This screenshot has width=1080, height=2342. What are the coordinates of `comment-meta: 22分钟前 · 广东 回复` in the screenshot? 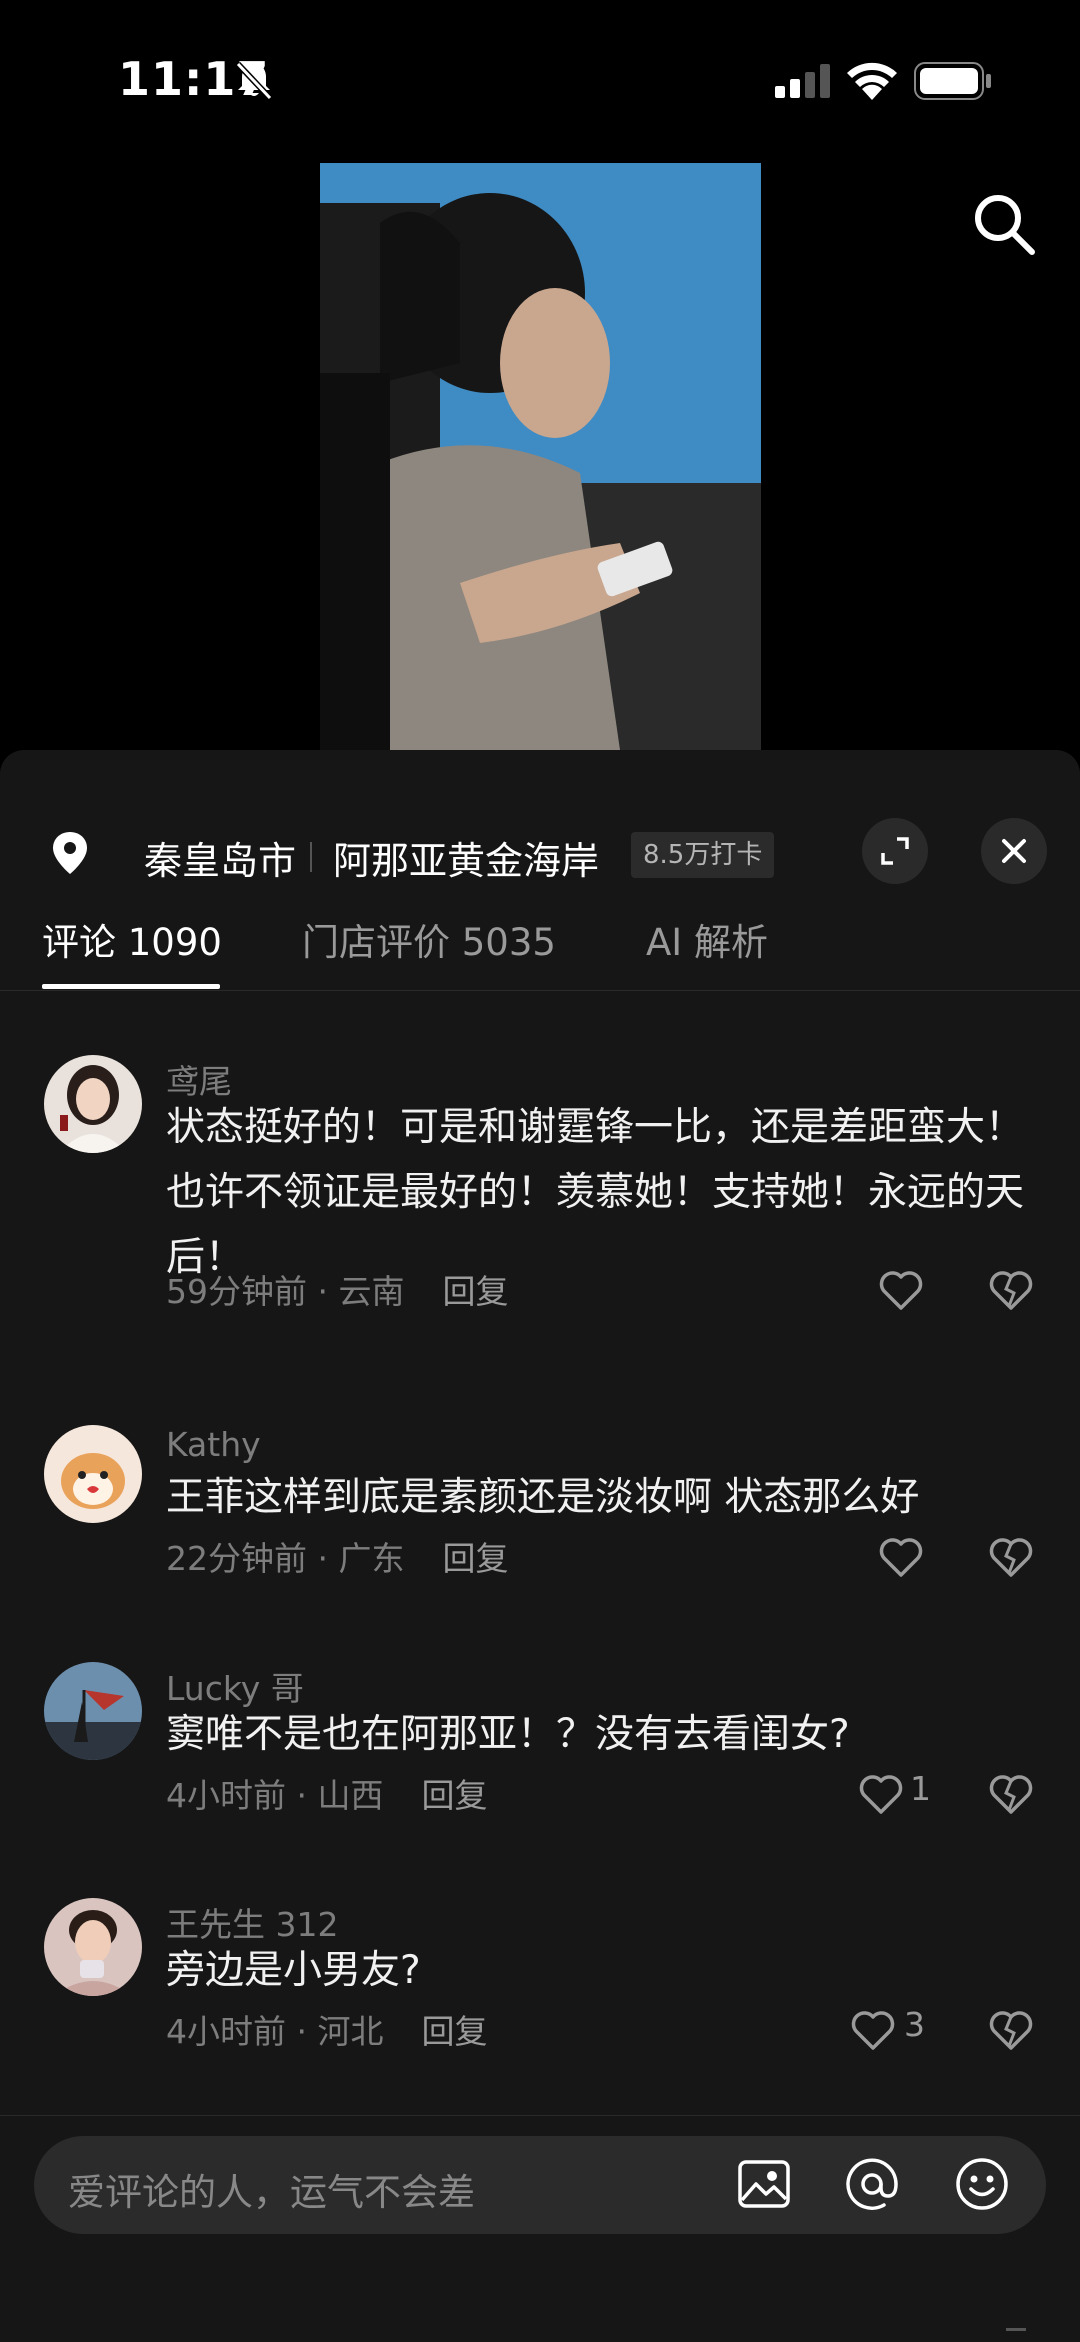 It's located at (337, 1556).